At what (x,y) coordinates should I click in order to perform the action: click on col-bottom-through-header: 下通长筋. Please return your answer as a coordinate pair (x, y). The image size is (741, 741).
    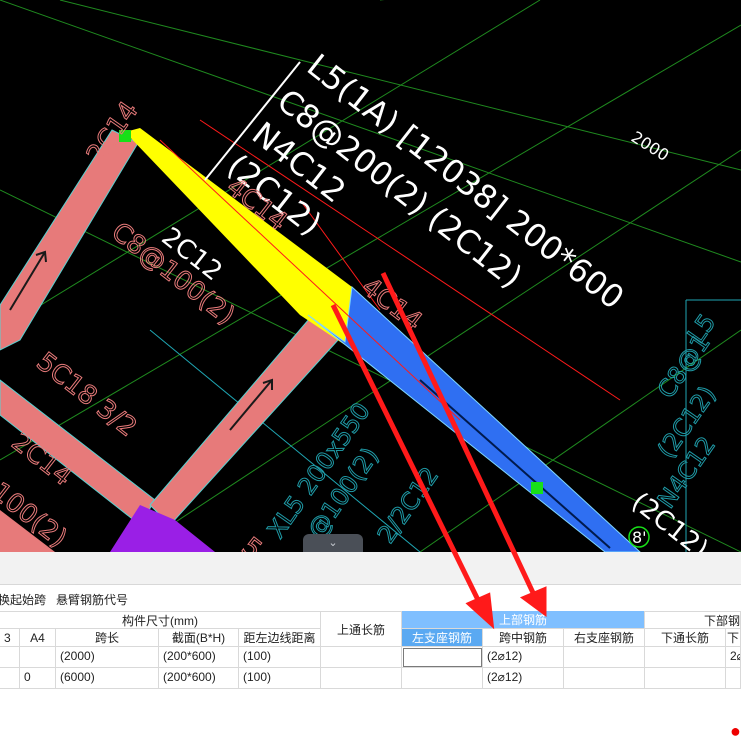
    Looking at the image, I should click on (685, 638).